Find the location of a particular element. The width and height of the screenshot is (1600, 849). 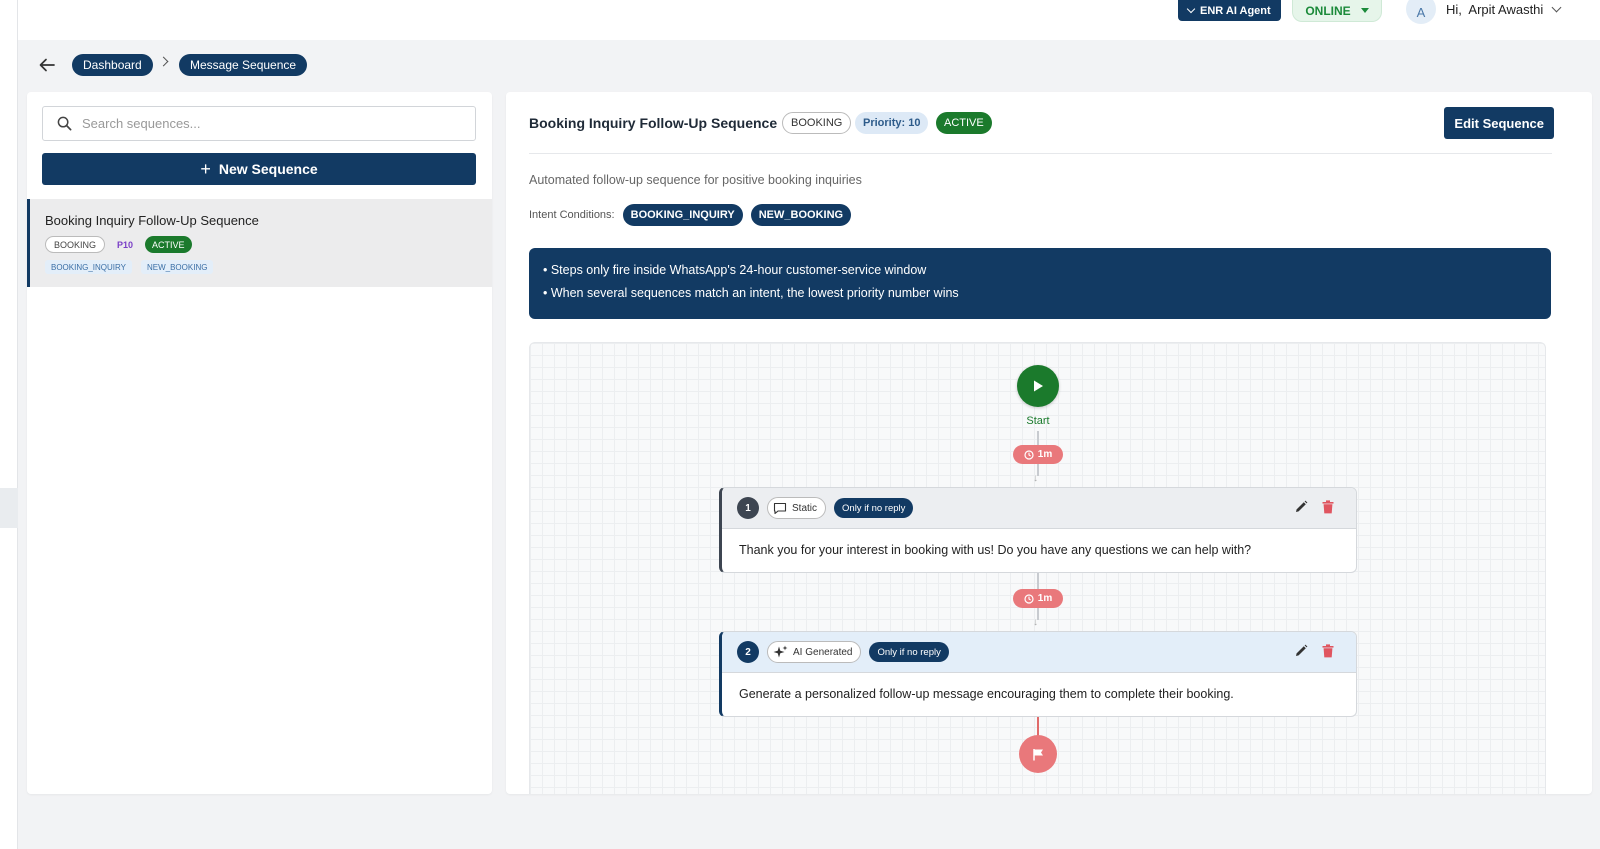

sequence-item-priority: P10 is located at coordinates (125, 244).